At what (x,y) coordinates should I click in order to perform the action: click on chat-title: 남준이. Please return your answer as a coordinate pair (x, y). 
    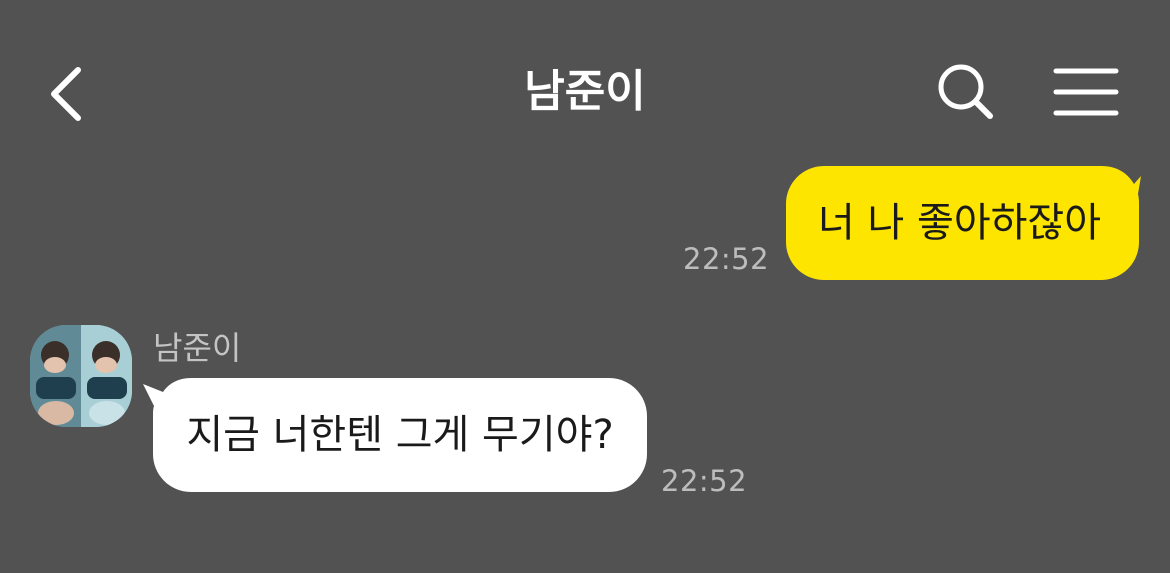
    Looking at the image, I should click on (585, 91).